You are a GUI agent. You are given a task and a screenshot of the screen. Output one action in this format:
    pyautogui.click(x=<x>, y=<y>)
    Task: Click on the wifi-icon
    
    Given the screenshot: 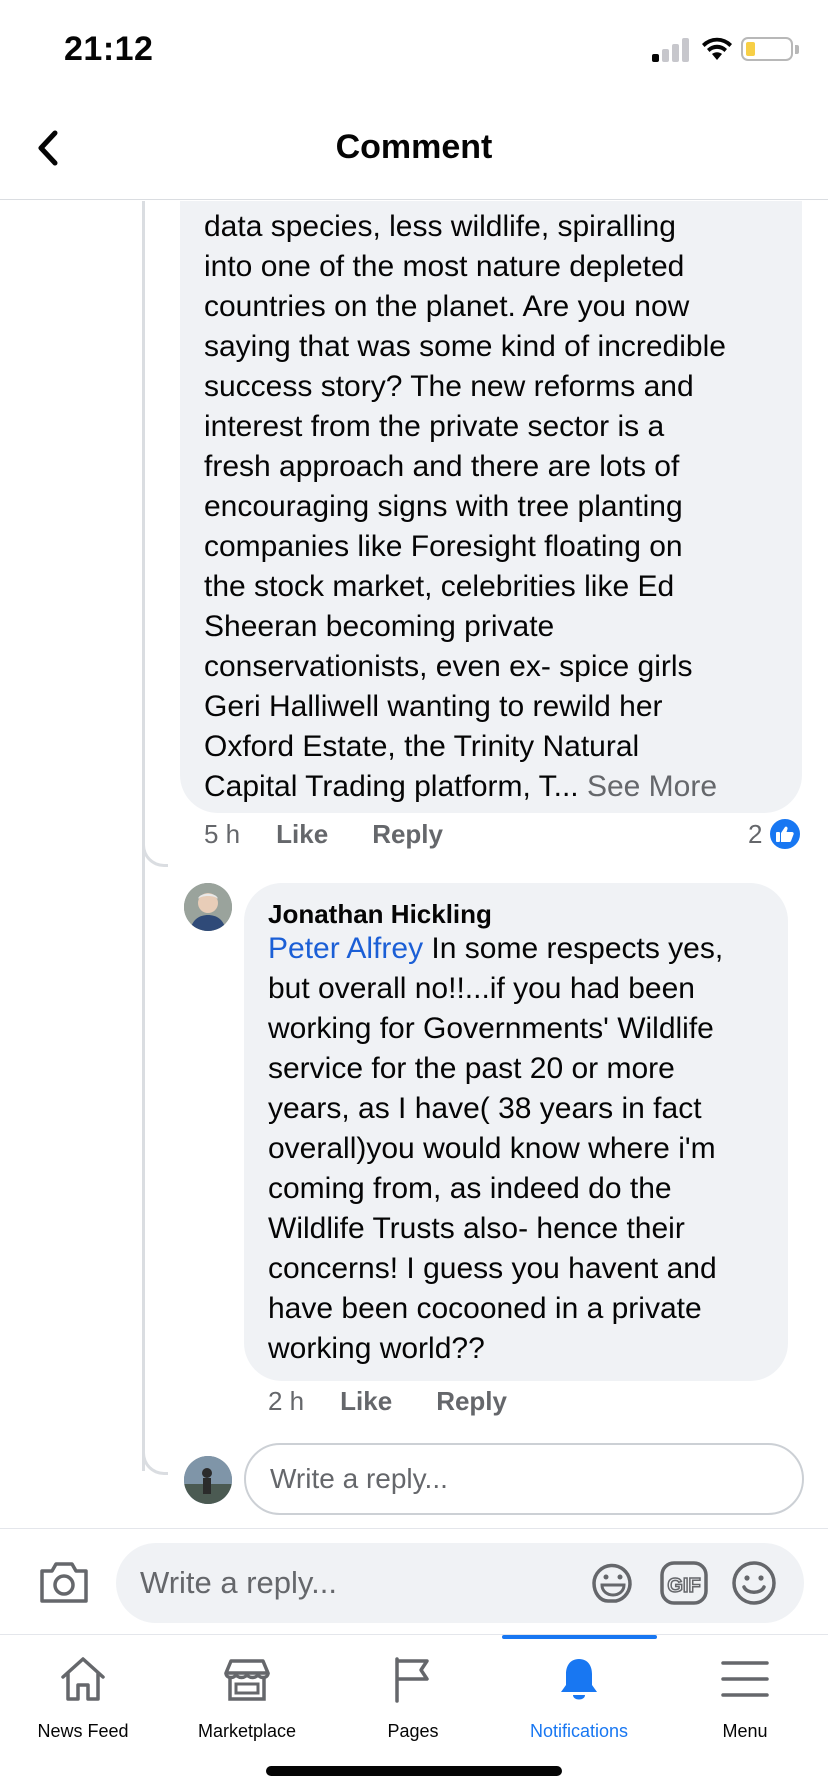 What is the action you would take?
    pyautogui.click(x=717, y=48)
    